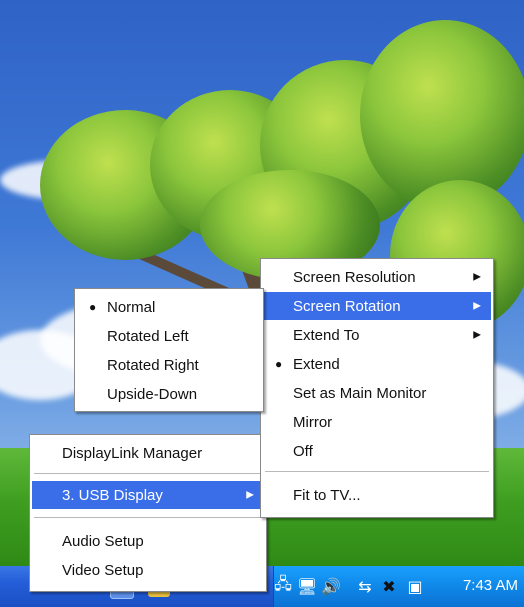 Image resolution: width=524 pixels, height=607 pixels. I want to click on menu-item-rotated-left: Rotated Left, so click(169, 336).